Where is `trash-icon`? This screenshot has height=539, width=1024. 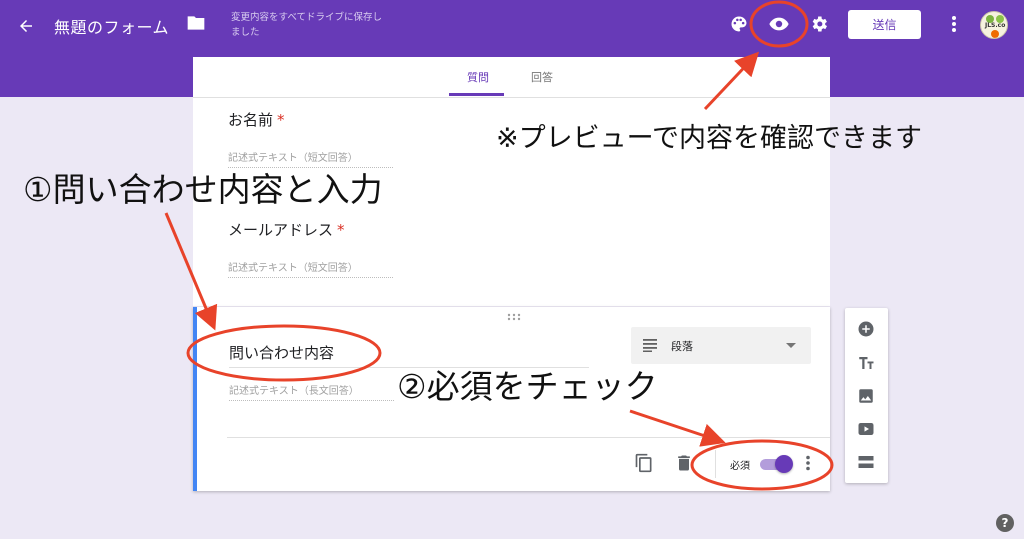 trash-icon is located at coordinates (684, 463).